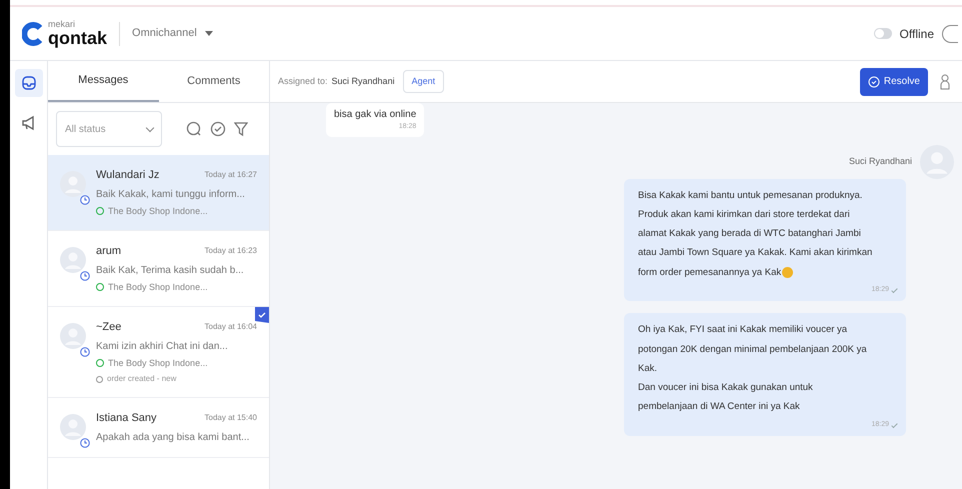 The height and width of the screenshot is (489, 962). I want to click on conversation-tag: order created - new, so click(141, 379).